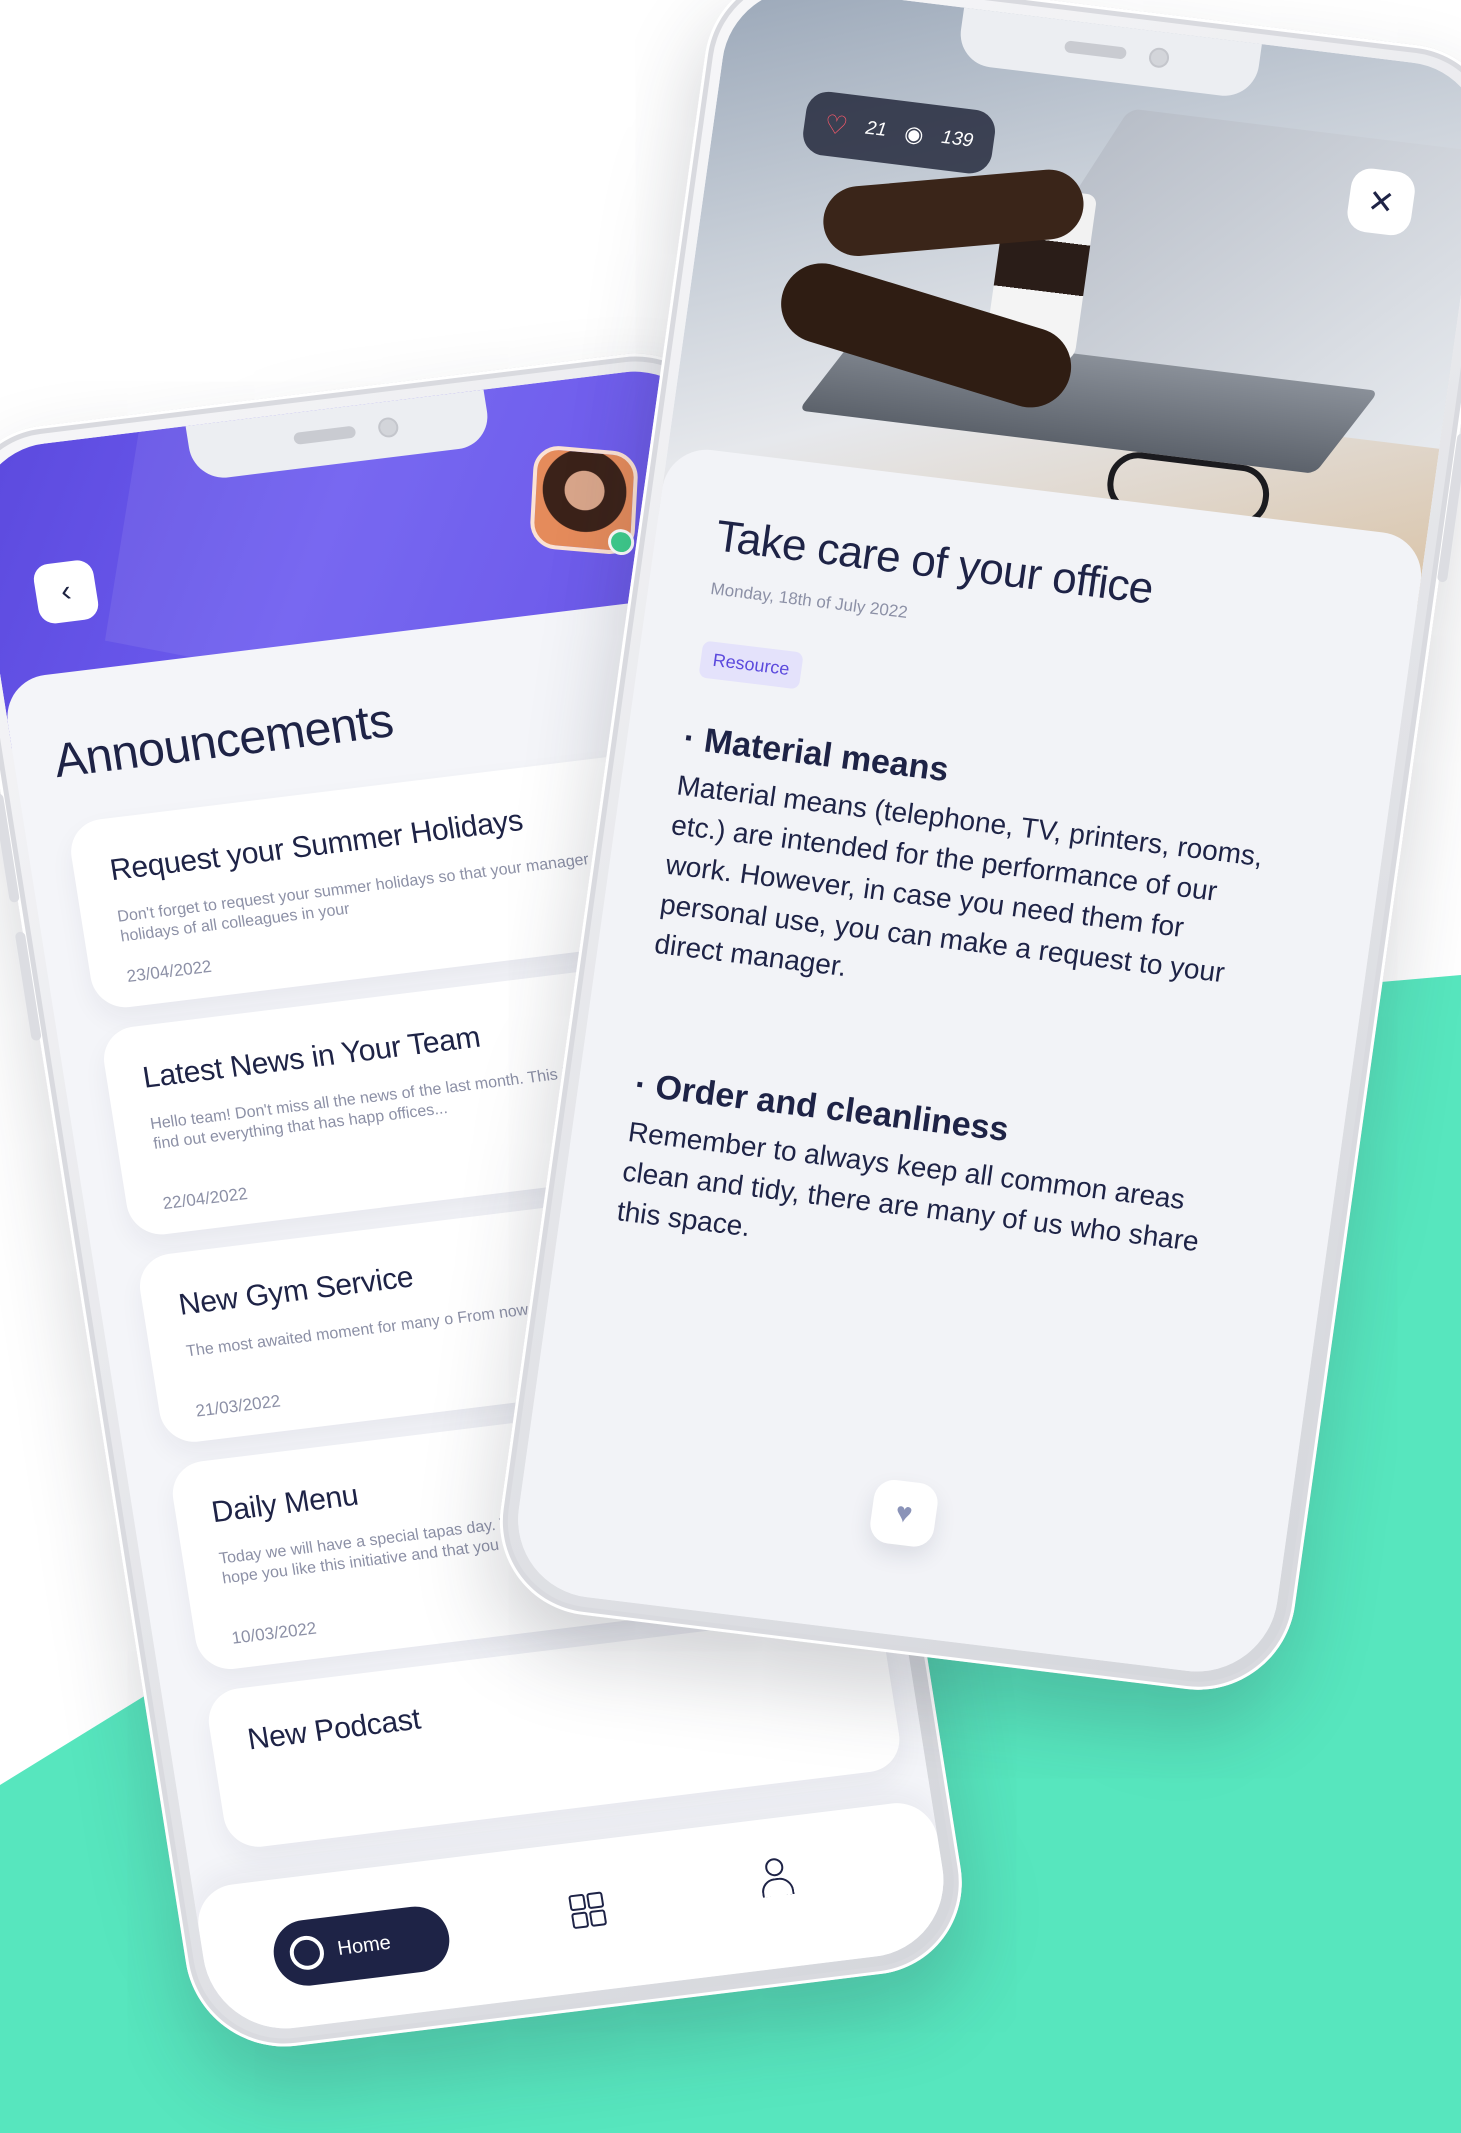 The image size is (1461, 2133). I want to click on announcement-title: New Gym Service, so click(296, 1291).